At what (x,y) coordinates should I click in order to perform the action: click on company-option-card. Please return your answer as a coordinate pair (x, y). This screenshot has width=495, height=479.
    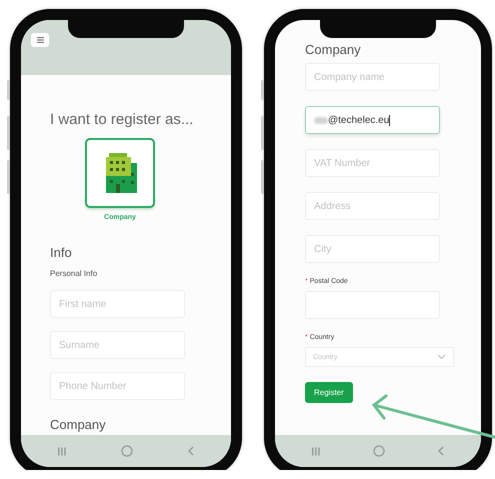
    Looking at the image, I should click on (120, 173).